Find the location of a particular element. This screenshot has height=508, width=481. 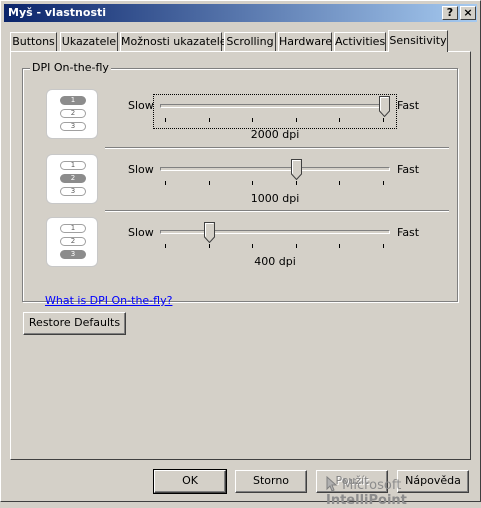

ok-button: OK is located at coordinates (190, 481).